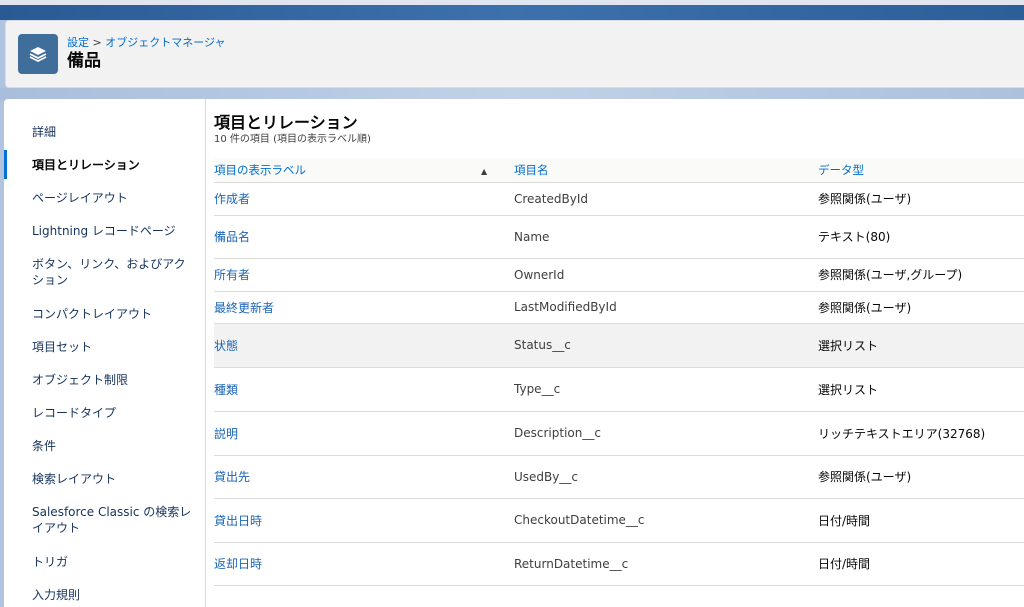 The width and height of the screenshot is (1024, 607). Describe the element at coordinates (104, 520) in the screenshot. I see `sidebar-item-classic-search-layouts: Salesforce Classic の検索レイアウト` at that location.